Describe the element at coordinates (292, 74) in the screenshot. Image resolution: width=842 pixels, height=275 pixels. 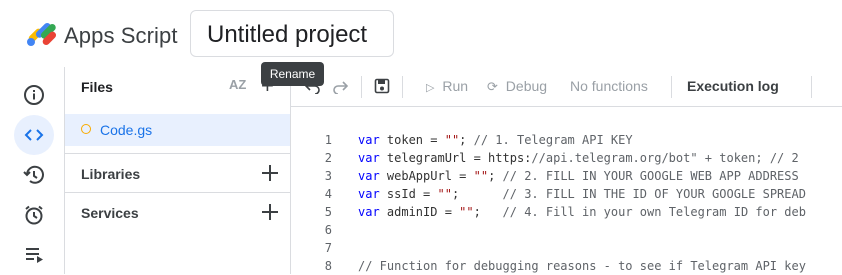
I see `rename-tooltip: Rename` at that location.